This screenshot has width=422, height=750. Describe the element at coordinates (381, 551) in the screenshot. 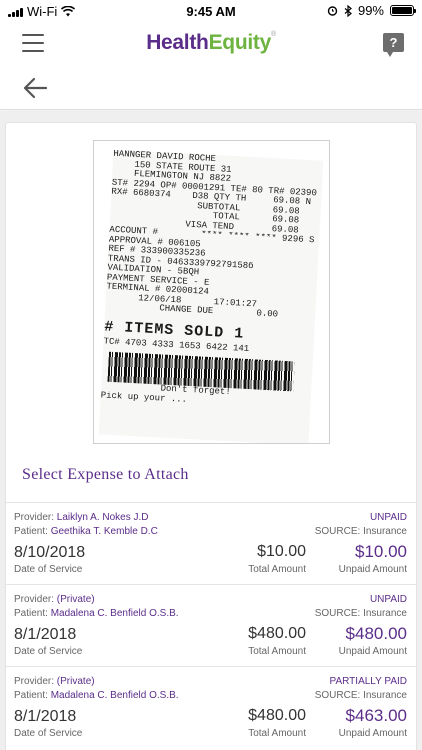

I see `unpaid-amount: $10.00` at that location.